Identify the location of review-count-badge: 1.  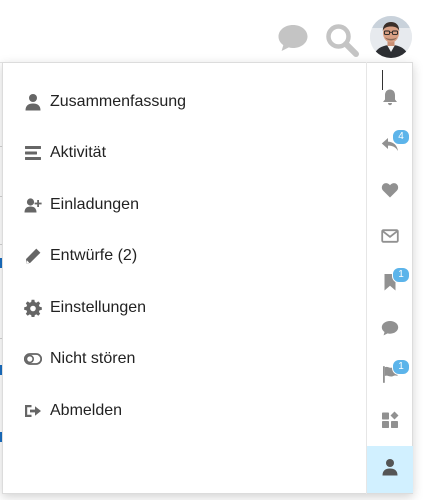
(401, 367).